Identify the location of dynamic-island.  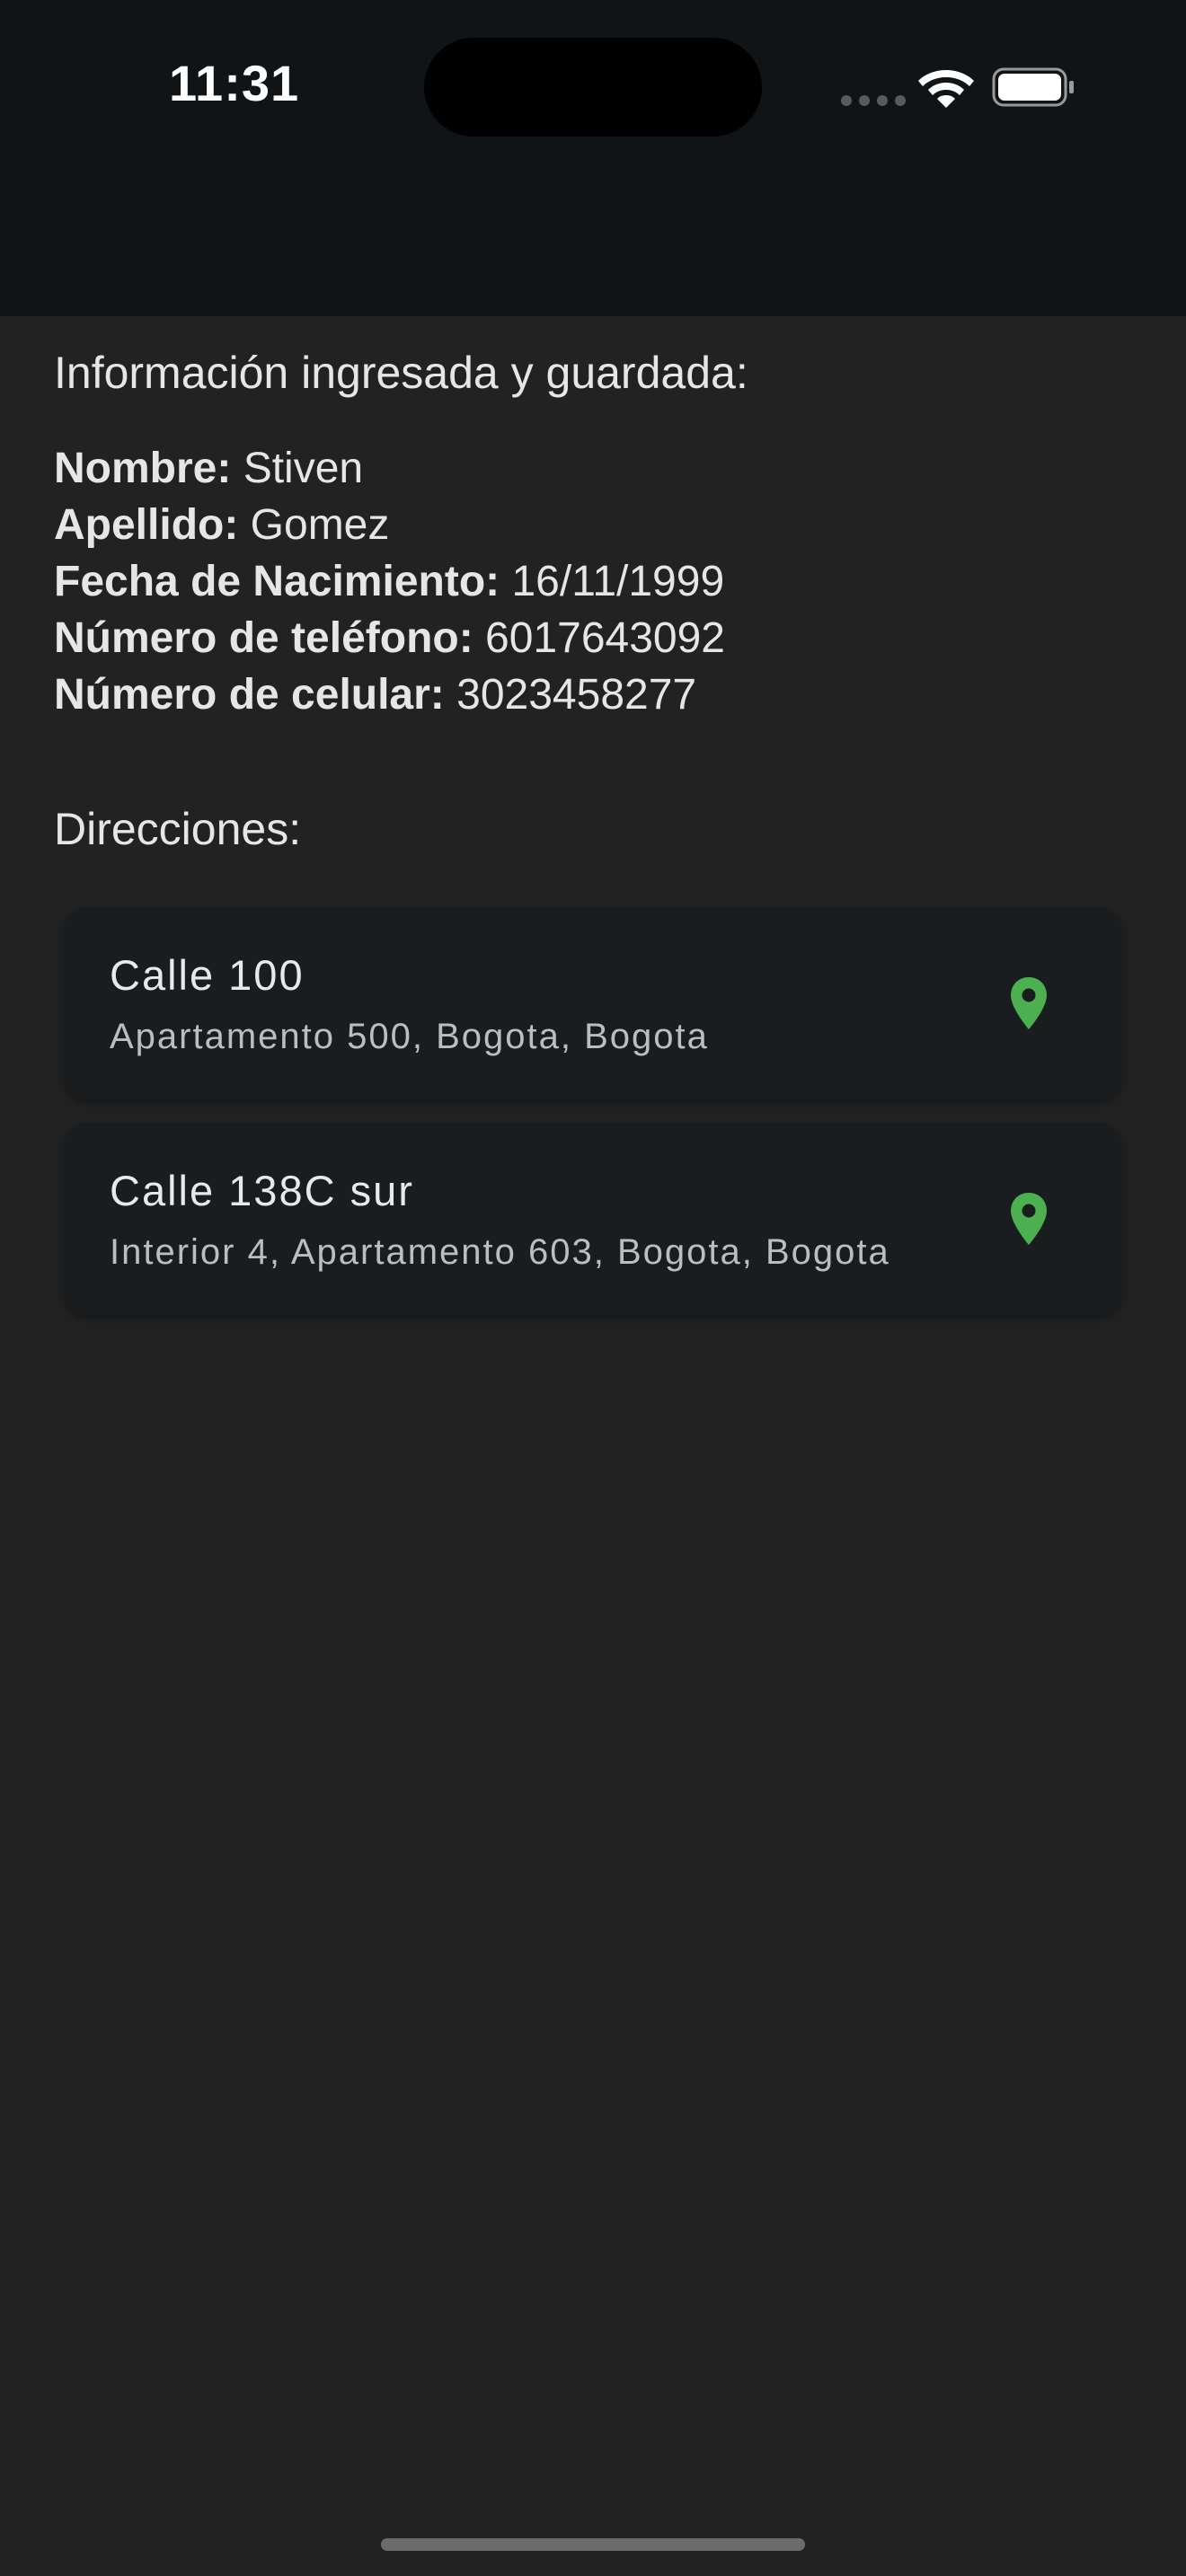
(593, 87).